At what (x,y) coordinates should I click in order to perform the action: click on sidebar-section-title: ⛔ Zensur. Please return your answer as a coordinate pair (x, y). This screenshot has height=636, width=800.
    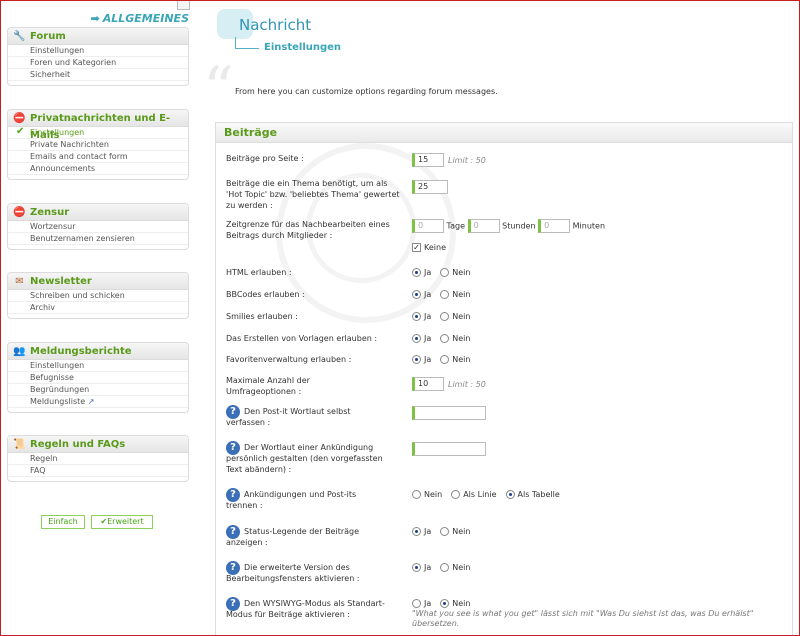
    Looking at the image, I should click on (98, 212).